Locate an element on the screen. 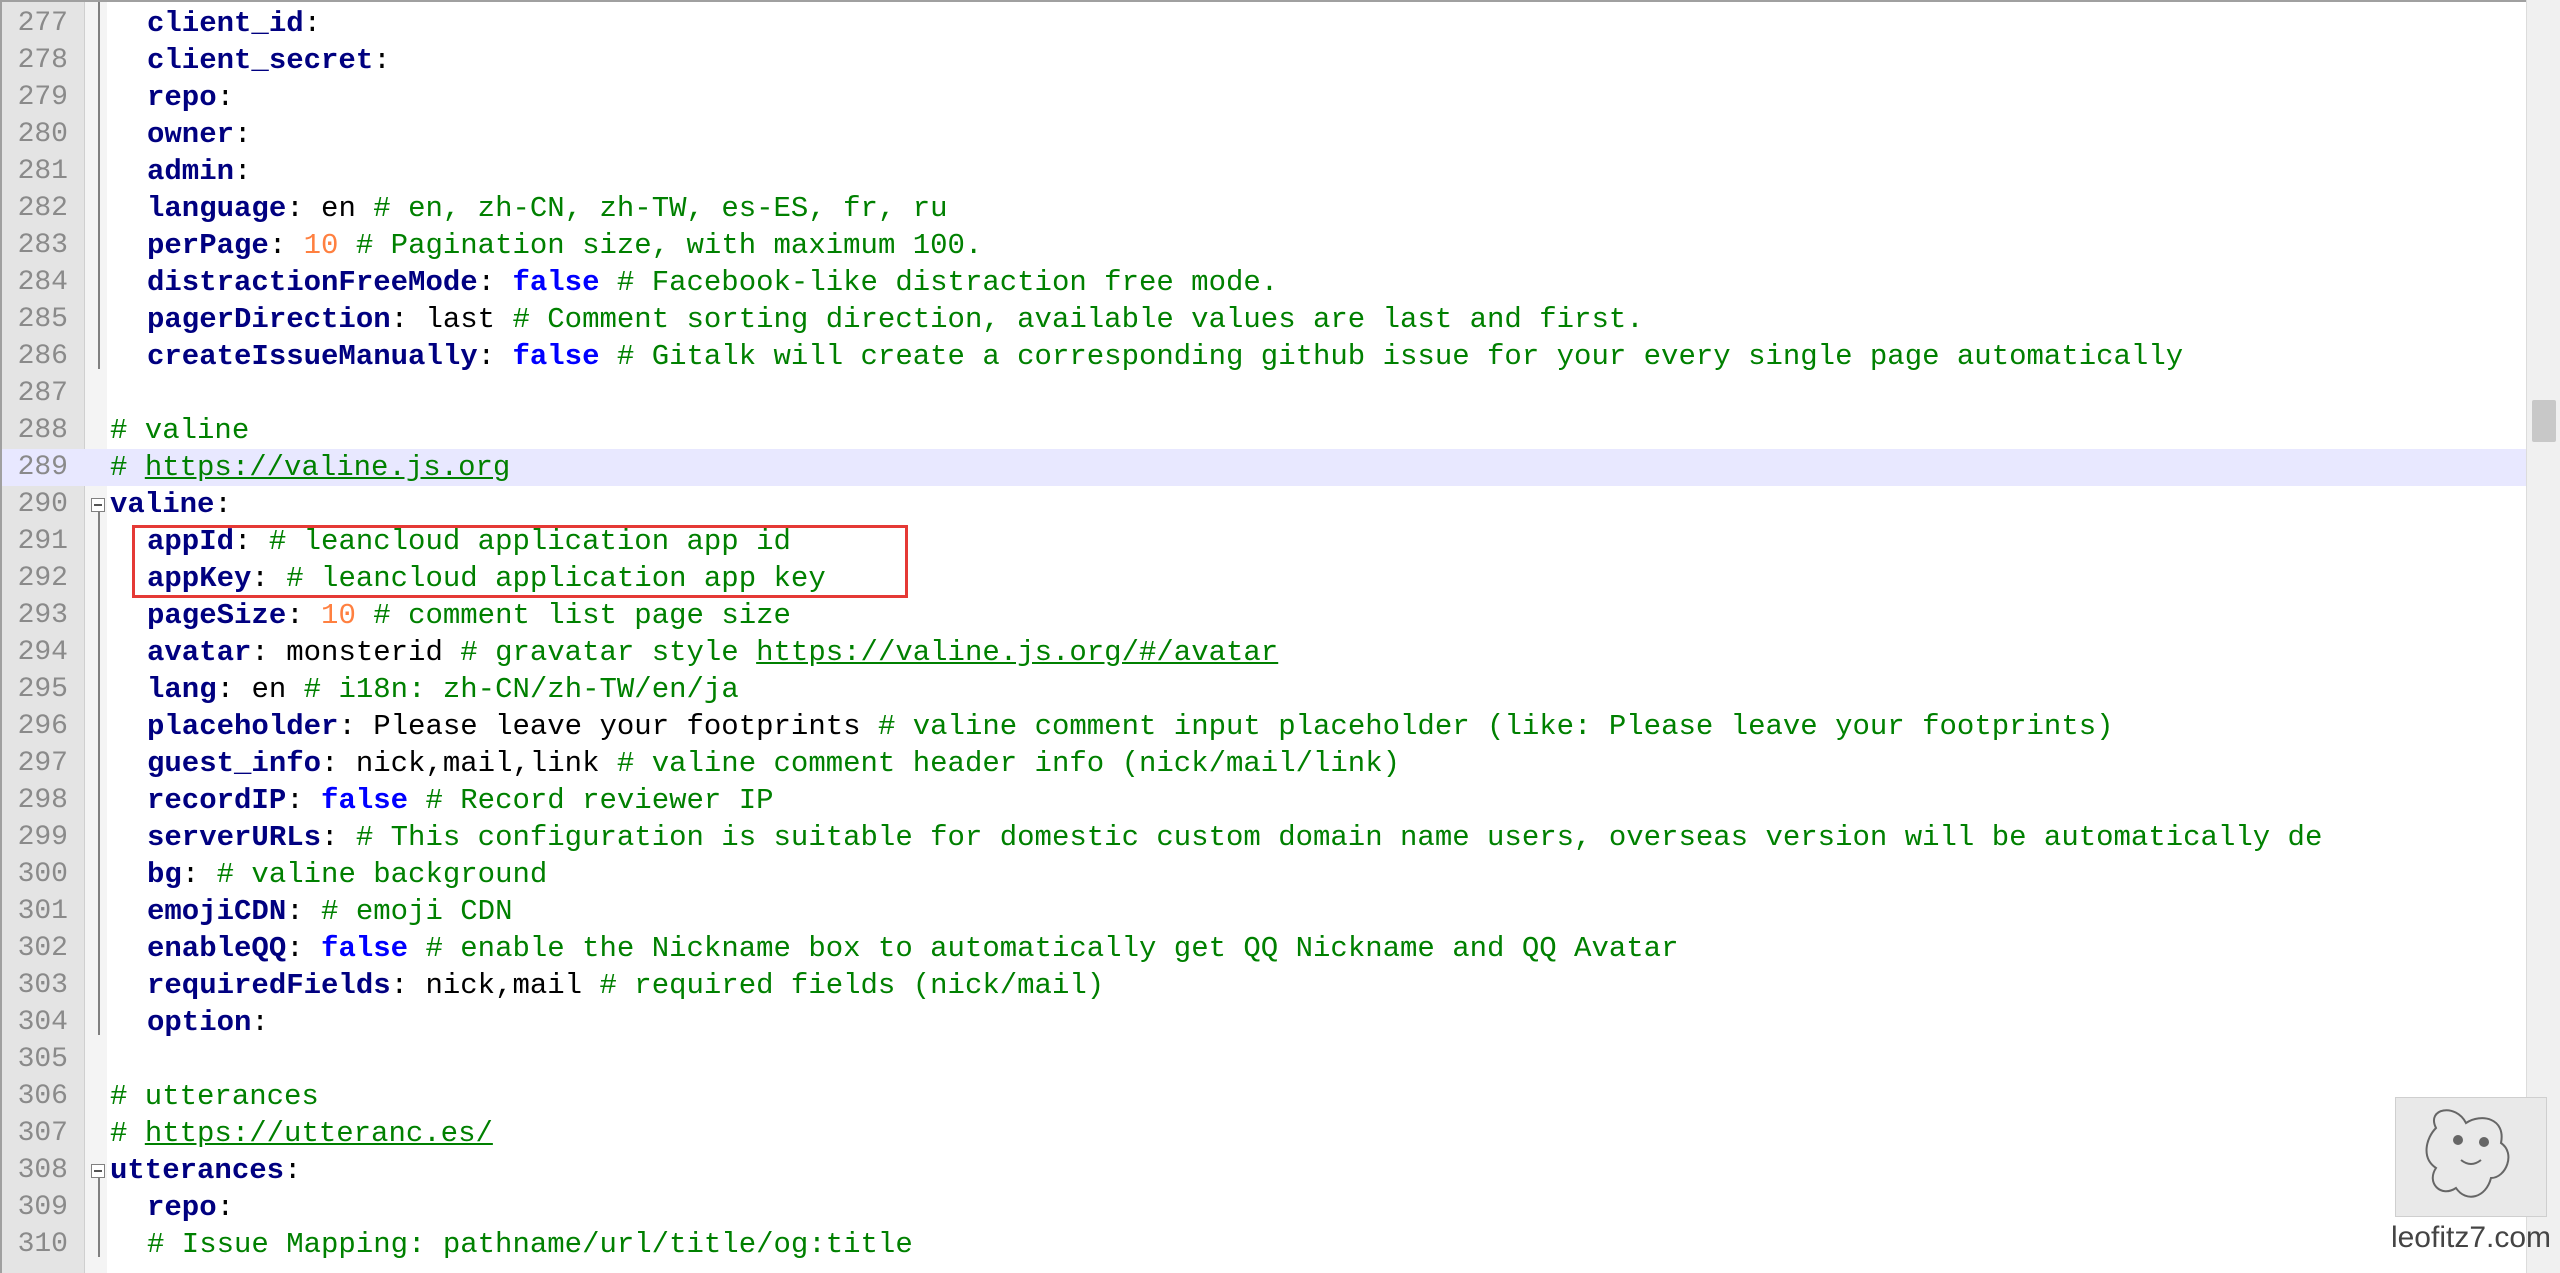 This screenshot has height=1273, width=2560. line-number: 304 is located at coordinates (42, 1022).